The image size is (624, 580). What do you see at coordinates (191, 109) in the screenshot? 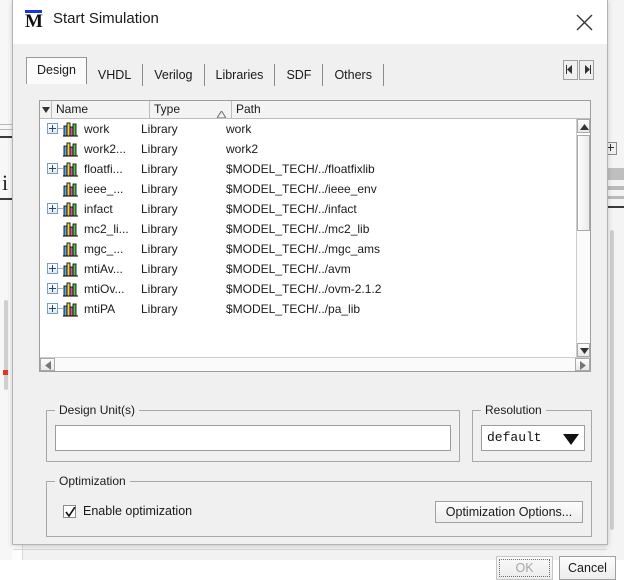
I see `column-header-type: Type` at bounding box center [191, 109].